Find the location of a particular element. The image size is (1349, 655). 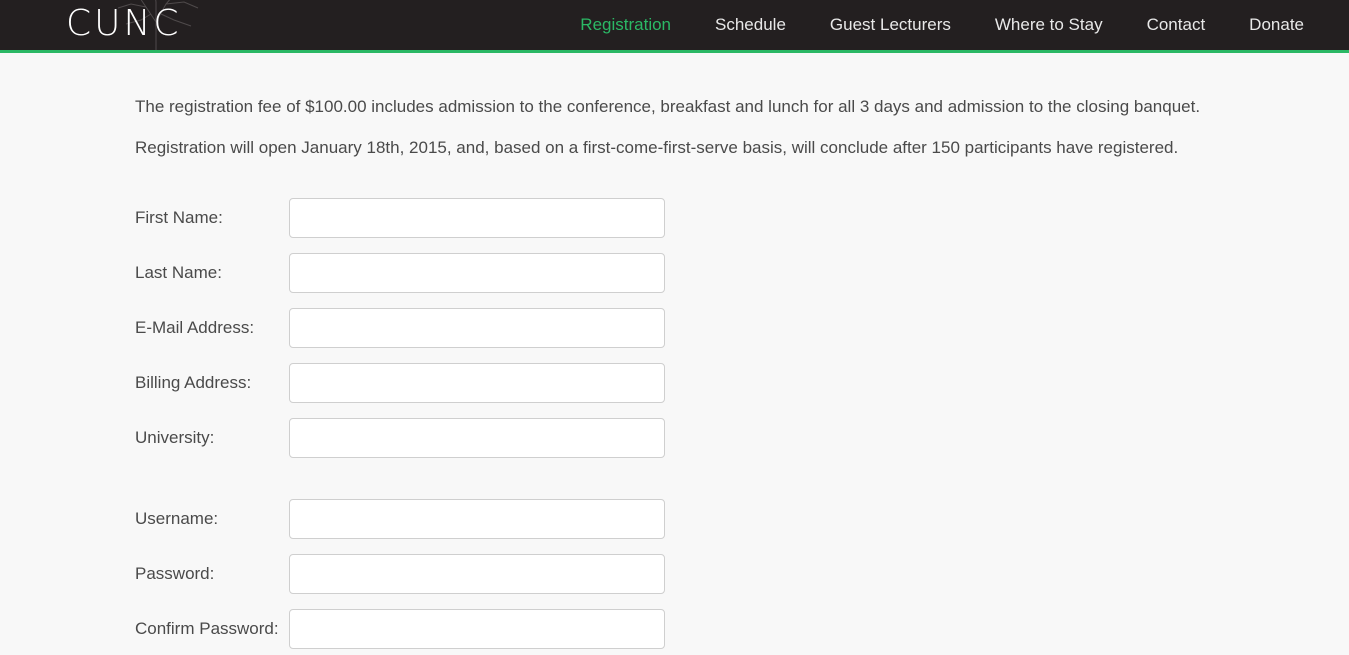

last-name-row: Last Name: is located at coordinates (405, 273).